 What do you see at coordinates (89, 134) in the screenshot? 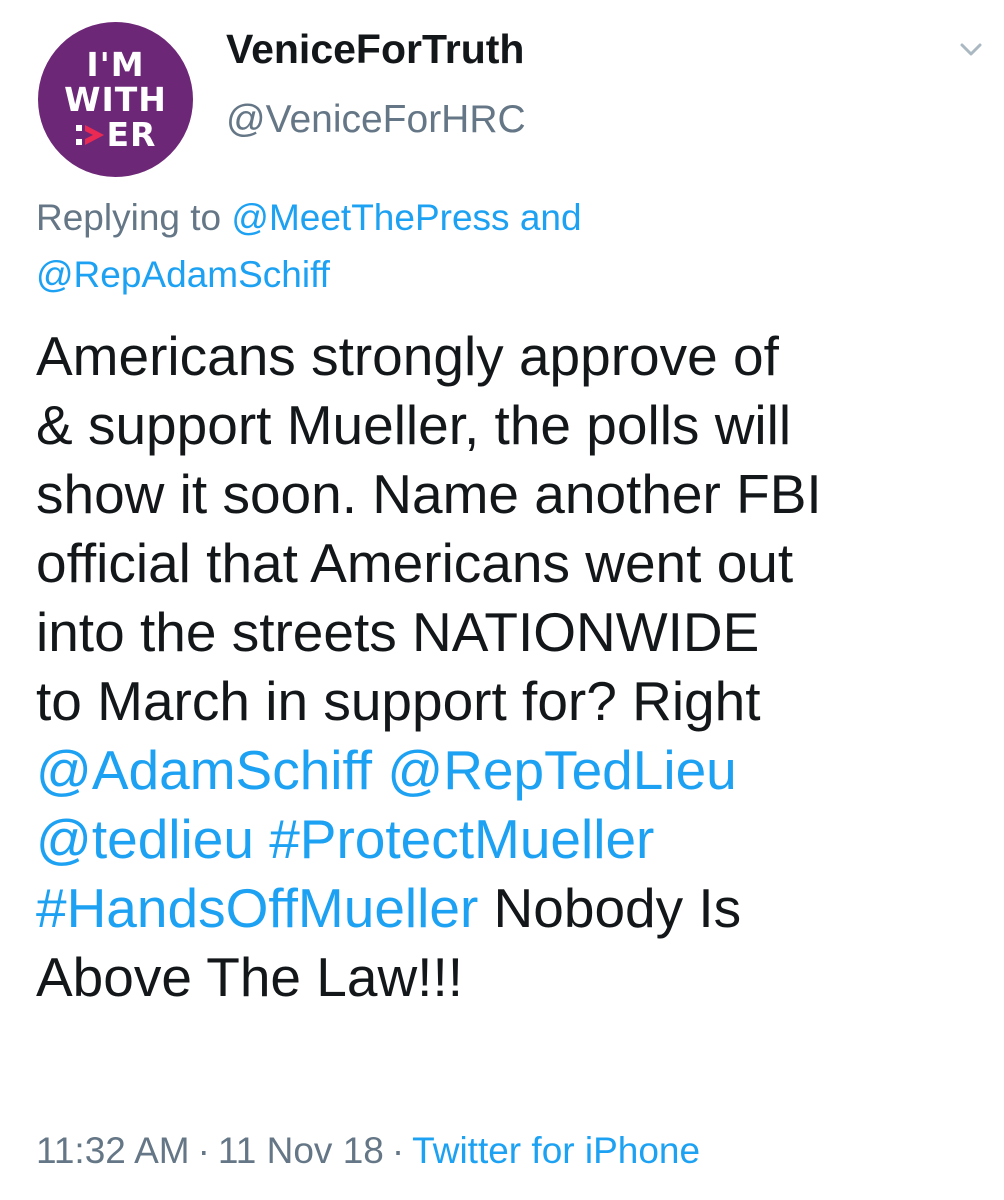
I see `arrow-right-icon` at bounding box center [89, 134].